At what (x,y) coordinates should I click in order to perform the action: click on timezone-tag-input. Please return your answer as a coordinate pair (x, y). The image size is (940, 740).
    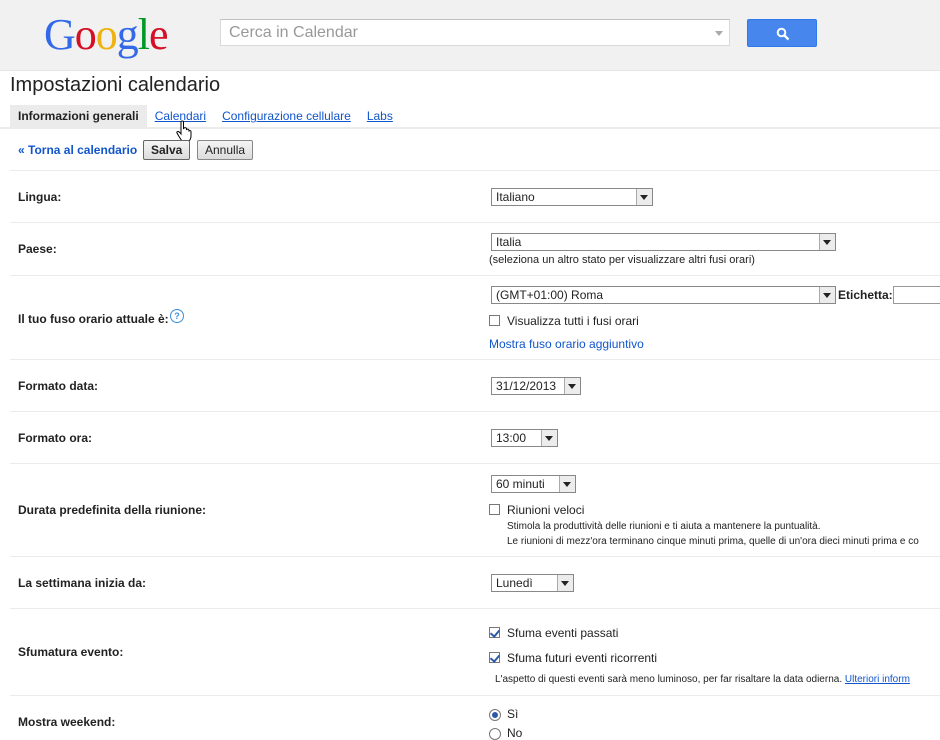
    Looking at the image, I should click on (916, 295).